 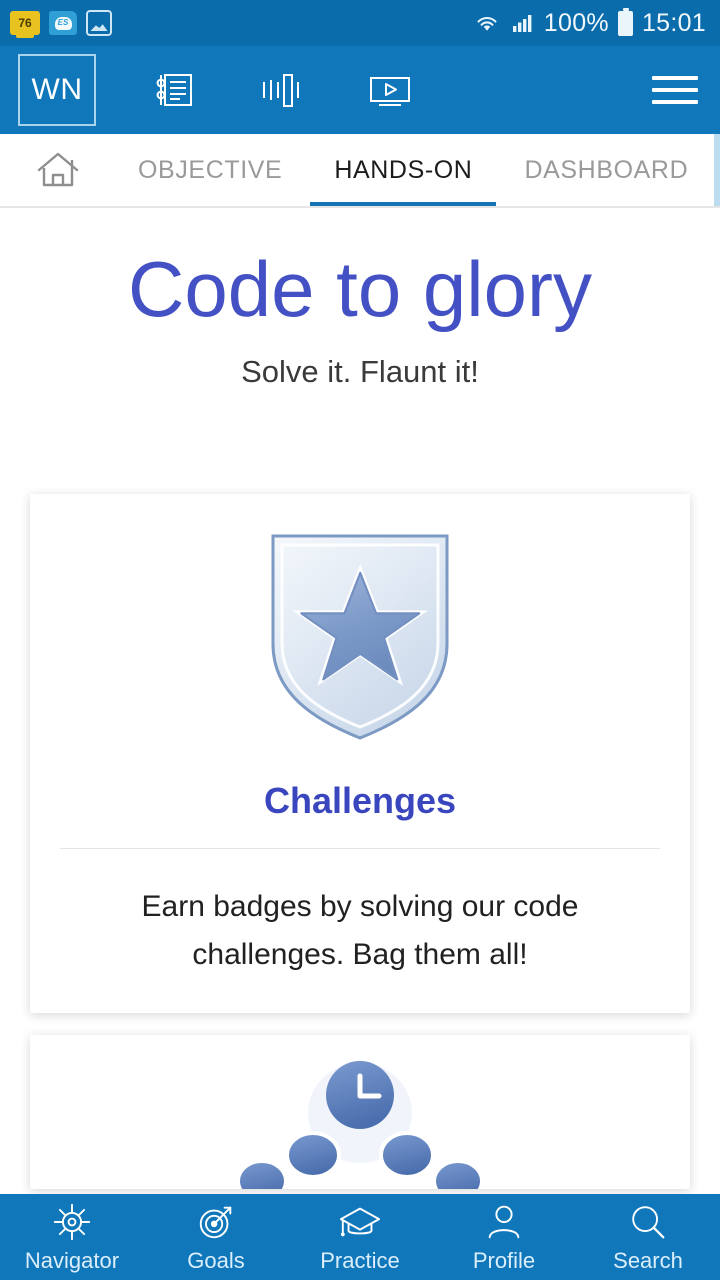 What do you see at coordinates (174, 90) in the screenshot?
I see `article-notebook-icon` at bounding box center [174, 90].